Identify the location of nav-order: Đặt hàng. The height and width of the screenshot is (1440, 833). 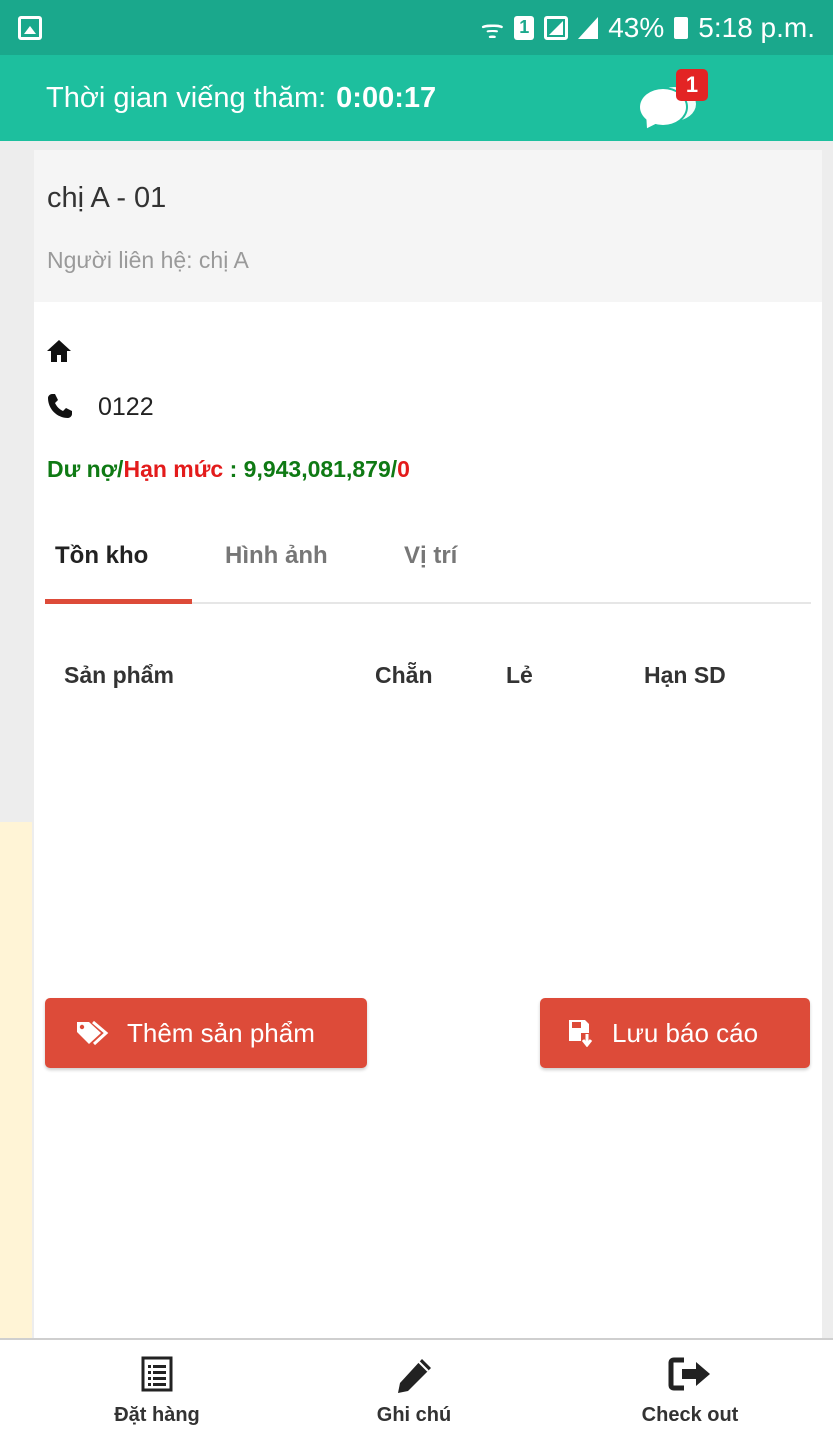
(157, 1390).